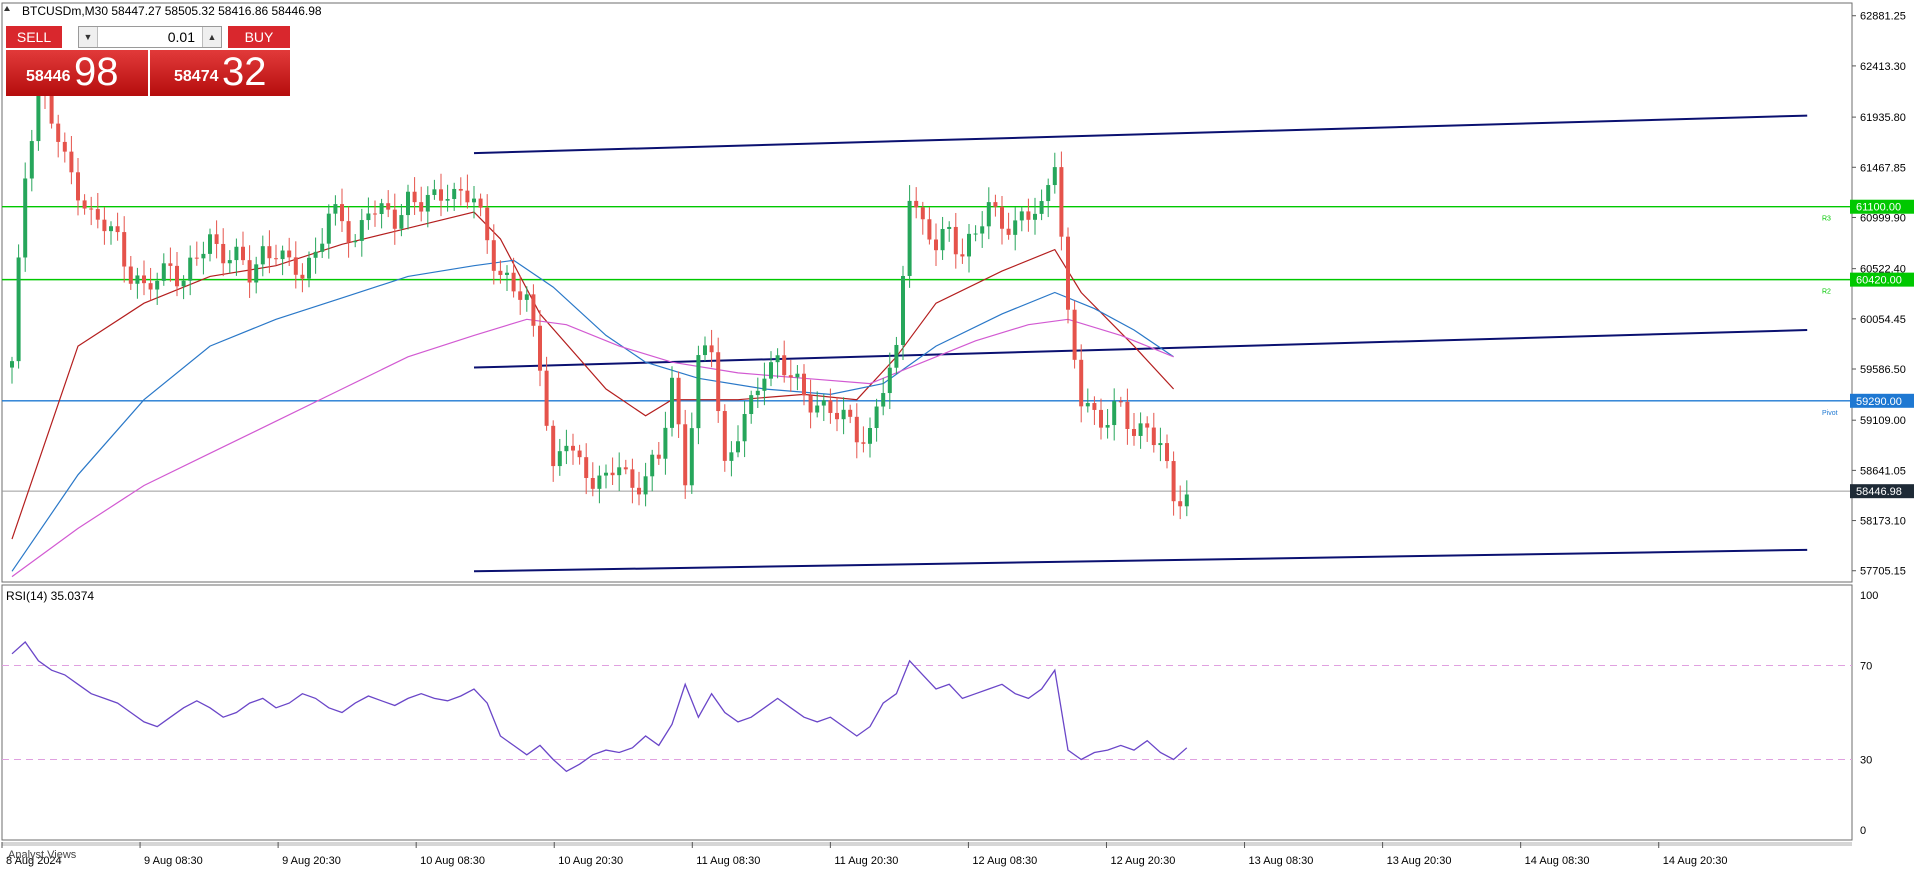 The width and height of the screenshot is (1916, 874). Describe the element at coordinates (1883, 522) in the screenshot. I see `price-tick-label: 58173.10` at that location.